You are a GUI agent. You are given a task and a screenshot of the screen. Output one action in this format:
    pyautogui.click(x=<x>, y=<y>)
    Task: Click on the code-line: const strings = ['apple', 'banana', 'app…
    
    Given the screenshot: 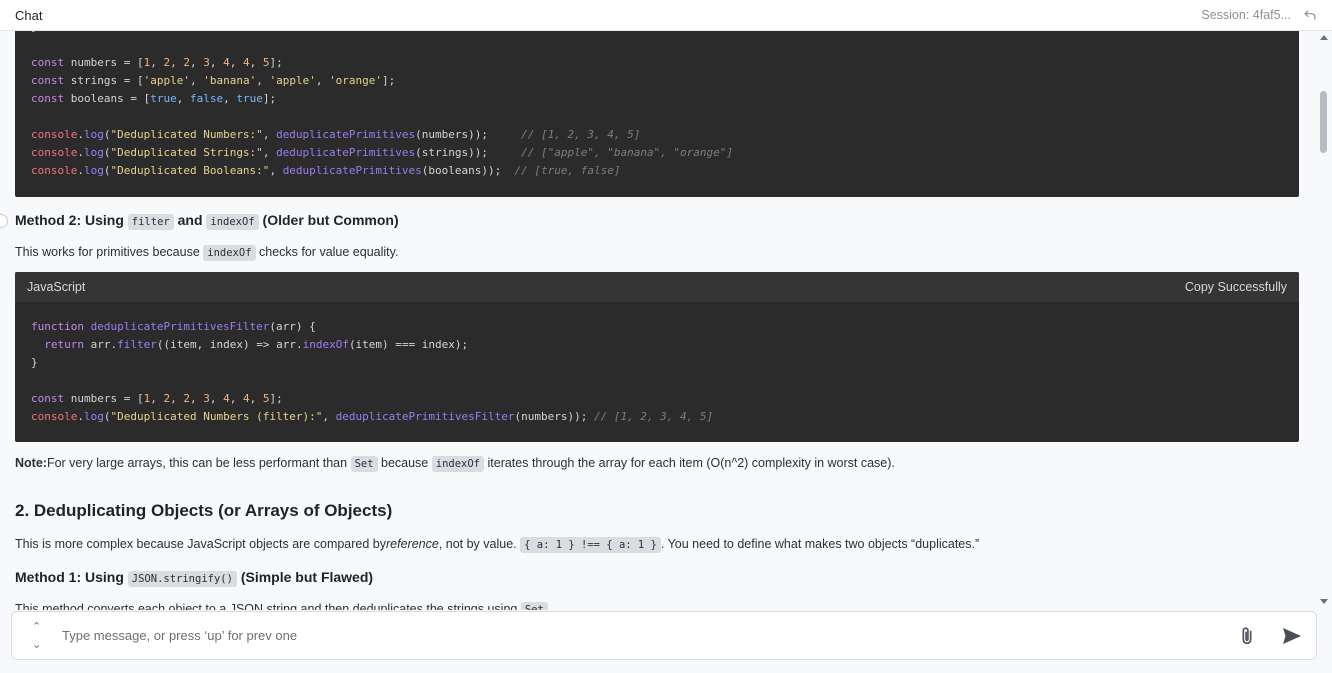 What is the action you would take?
    pyautogui.click(x=657, y=81)
    